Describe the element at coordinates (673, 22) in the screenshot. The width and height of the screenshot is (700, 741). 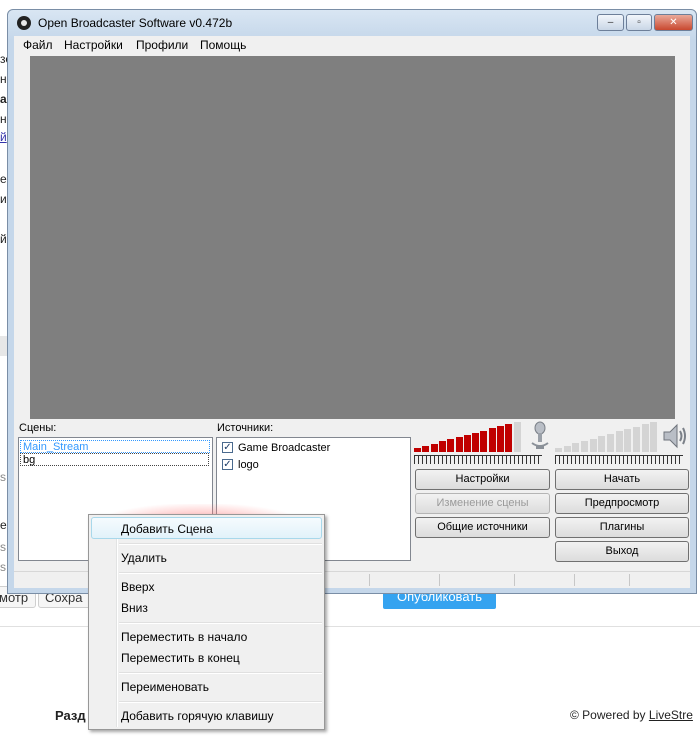
I see `close-button: ✕` at that location.